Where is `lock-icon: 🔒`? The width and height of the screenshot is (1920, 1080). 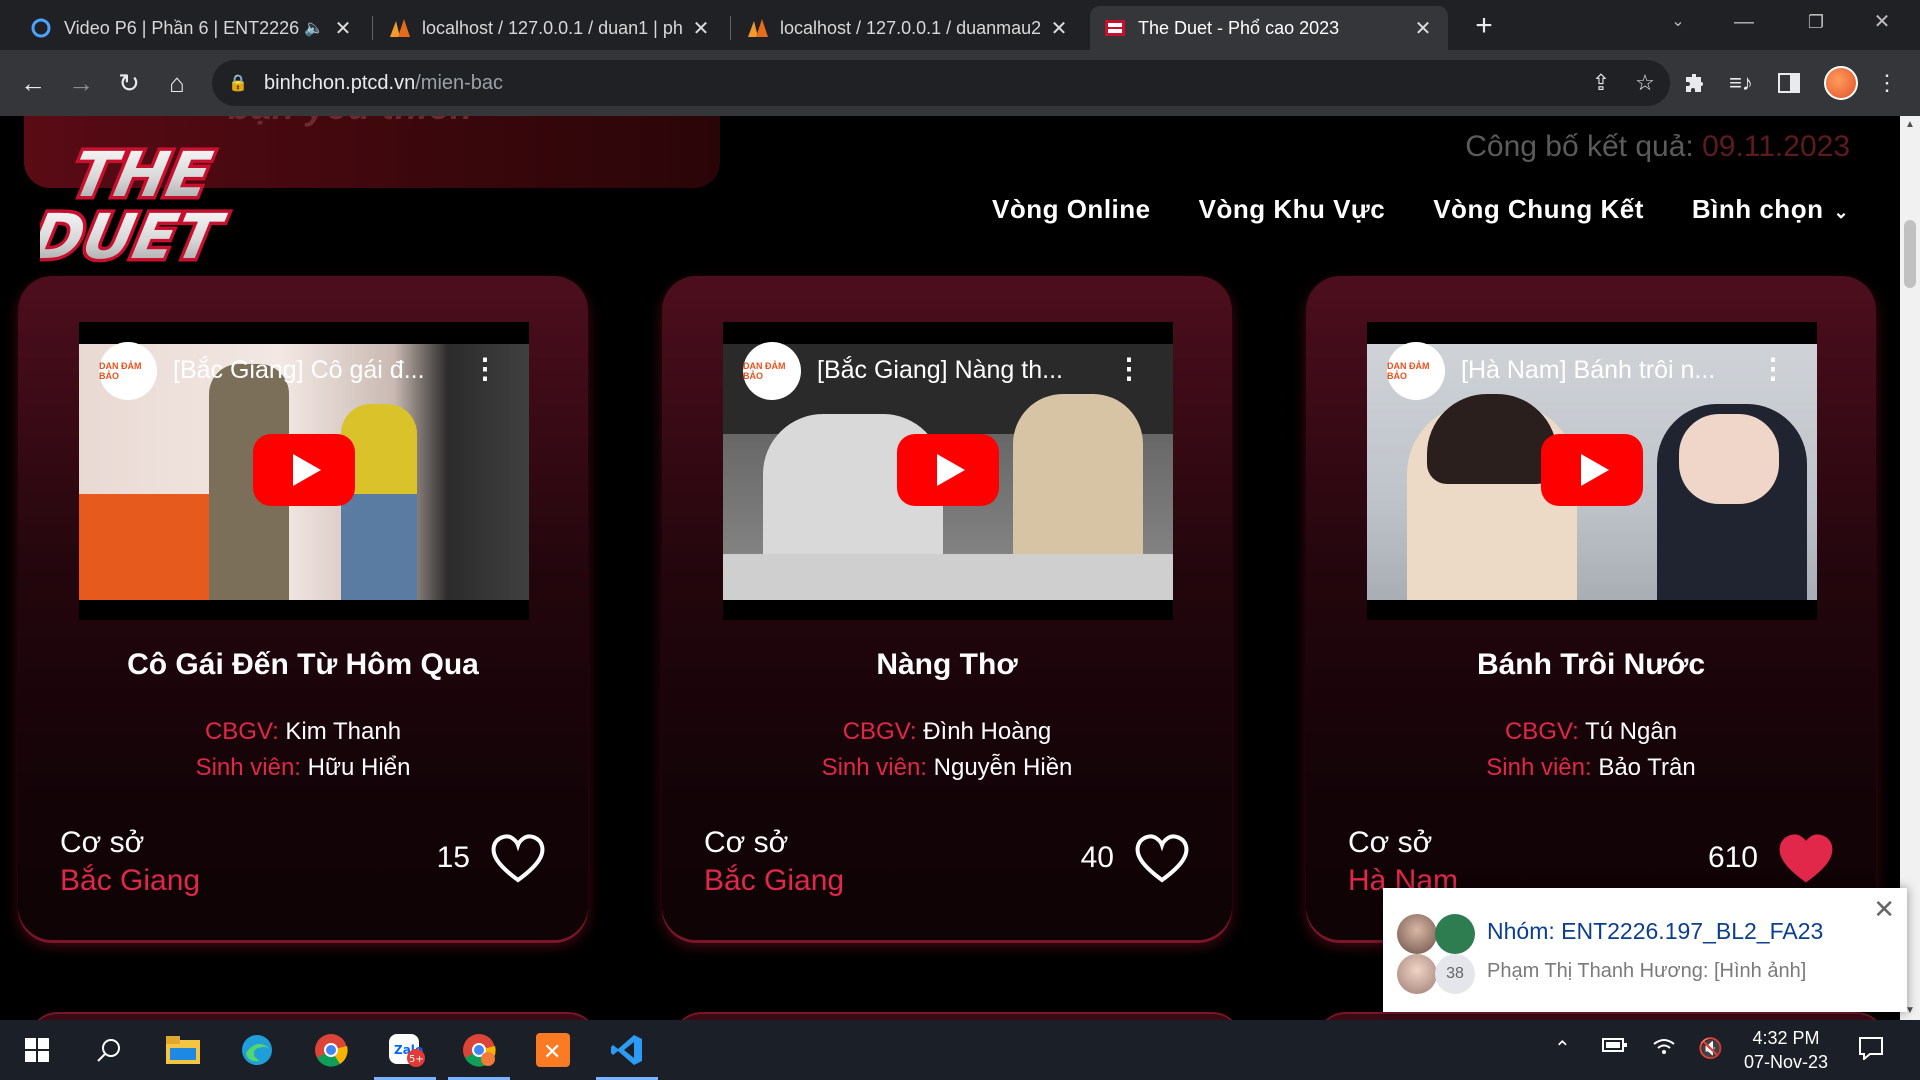 lock-icon: 🔒 is located at coordinates (239, 83).